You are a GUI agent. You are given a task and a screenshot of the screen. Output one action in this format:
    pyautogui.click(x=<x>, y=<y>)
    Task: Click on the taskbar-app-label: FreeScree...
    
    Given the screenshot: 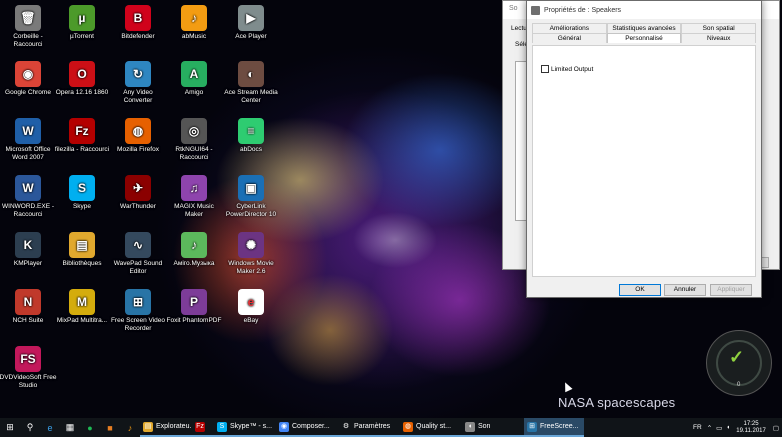 What is the action you would take?
    pyautogui.click(x=559, y=426)
    